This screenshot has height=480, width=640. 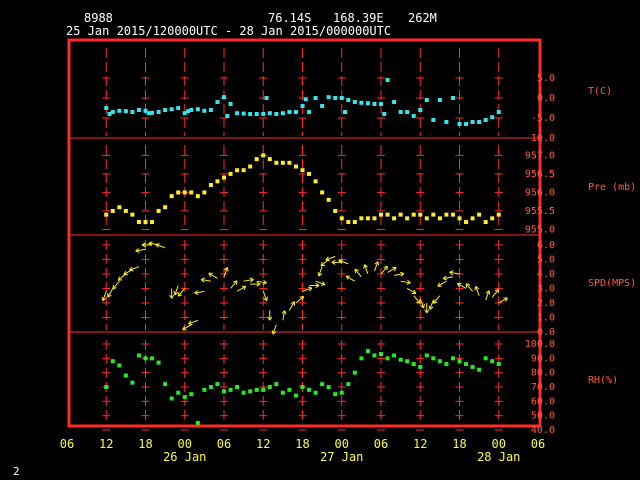 What do you see at coordinates (145, 444) in the screenshot?
I see `x-tick-label: 18` at bounding box center [145, 444].